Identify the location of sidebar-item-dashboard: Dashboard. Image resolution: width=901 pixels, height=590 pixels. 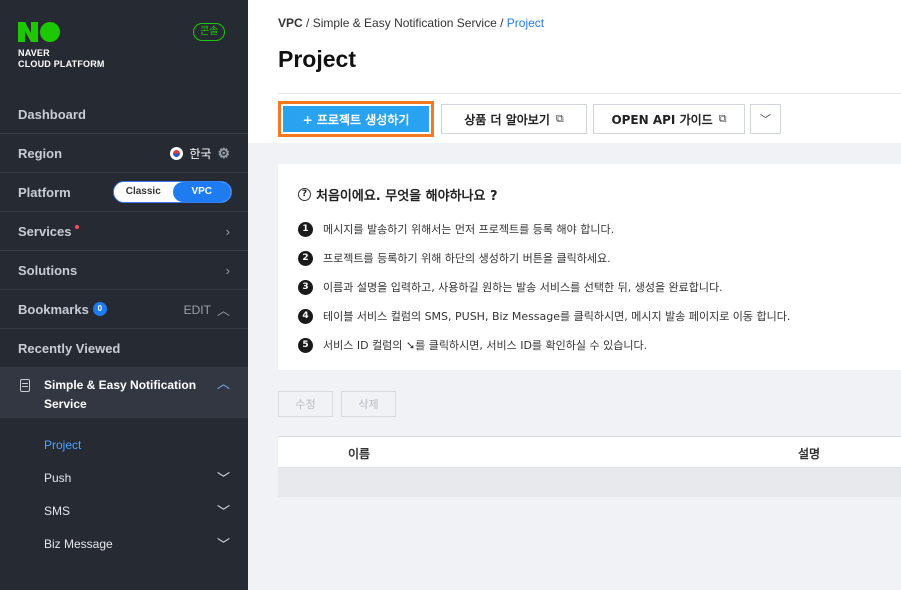
(124, 114).